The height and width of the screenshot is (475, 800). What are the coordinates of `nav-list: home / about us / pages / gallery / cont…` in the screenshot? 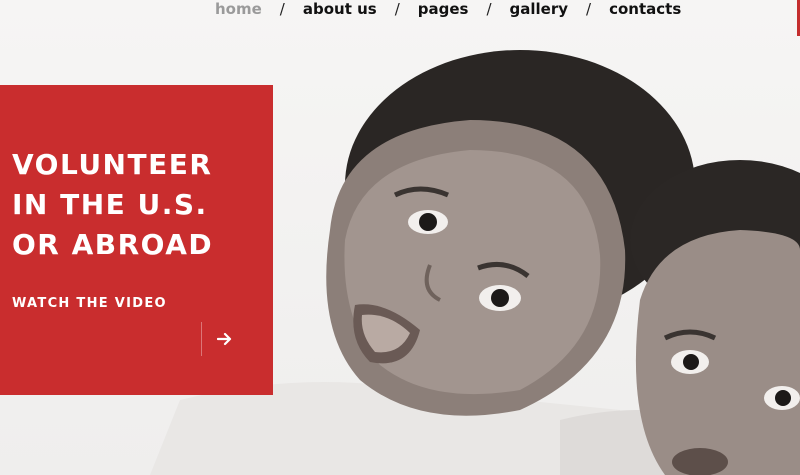 It's located at (448, 9).